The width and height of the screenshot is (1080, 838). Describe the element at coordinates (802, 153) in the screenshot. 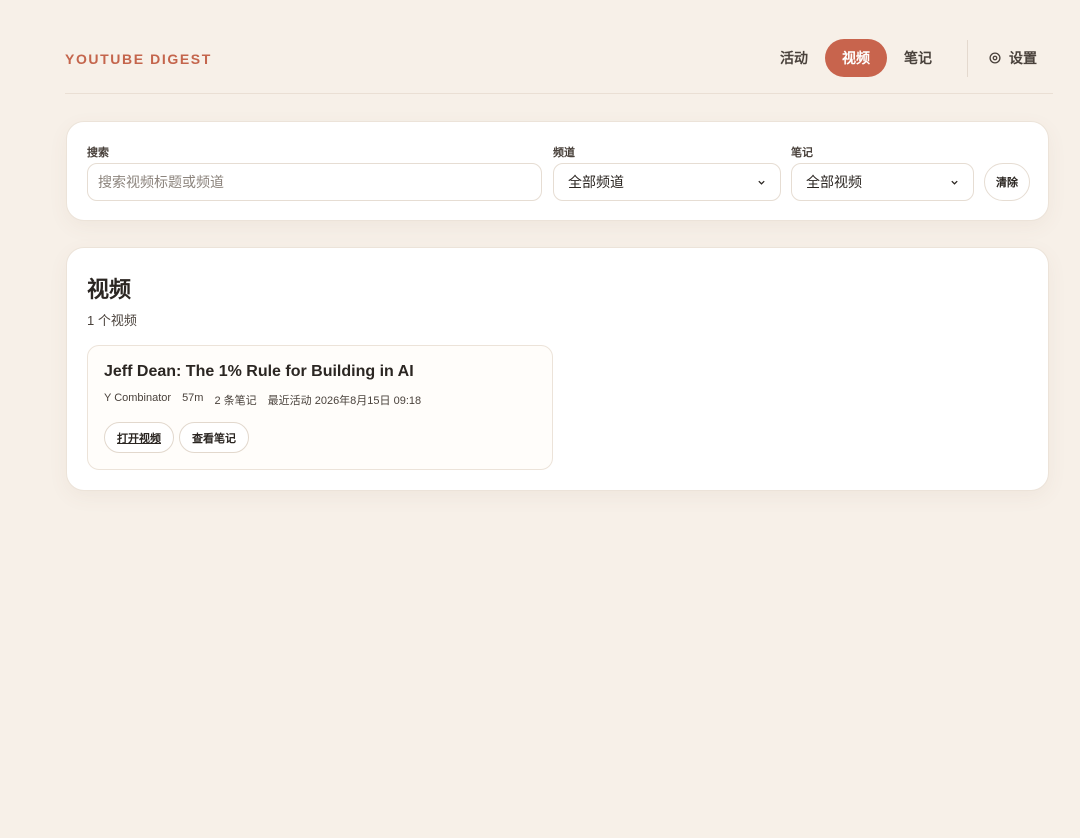

I see `notes-filter-label: 笔记` at that location.